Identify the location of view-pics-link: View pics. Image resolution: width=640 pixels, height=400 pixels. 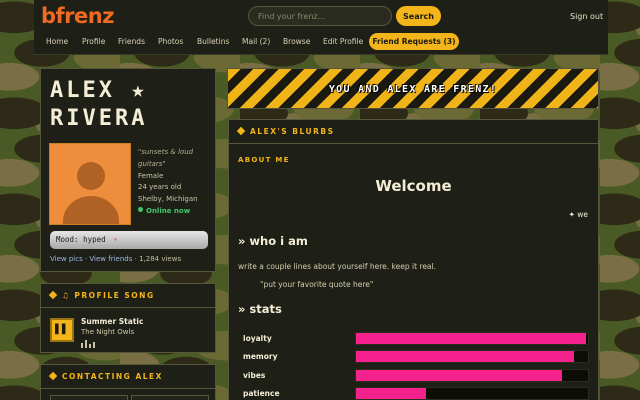
(66, 259).